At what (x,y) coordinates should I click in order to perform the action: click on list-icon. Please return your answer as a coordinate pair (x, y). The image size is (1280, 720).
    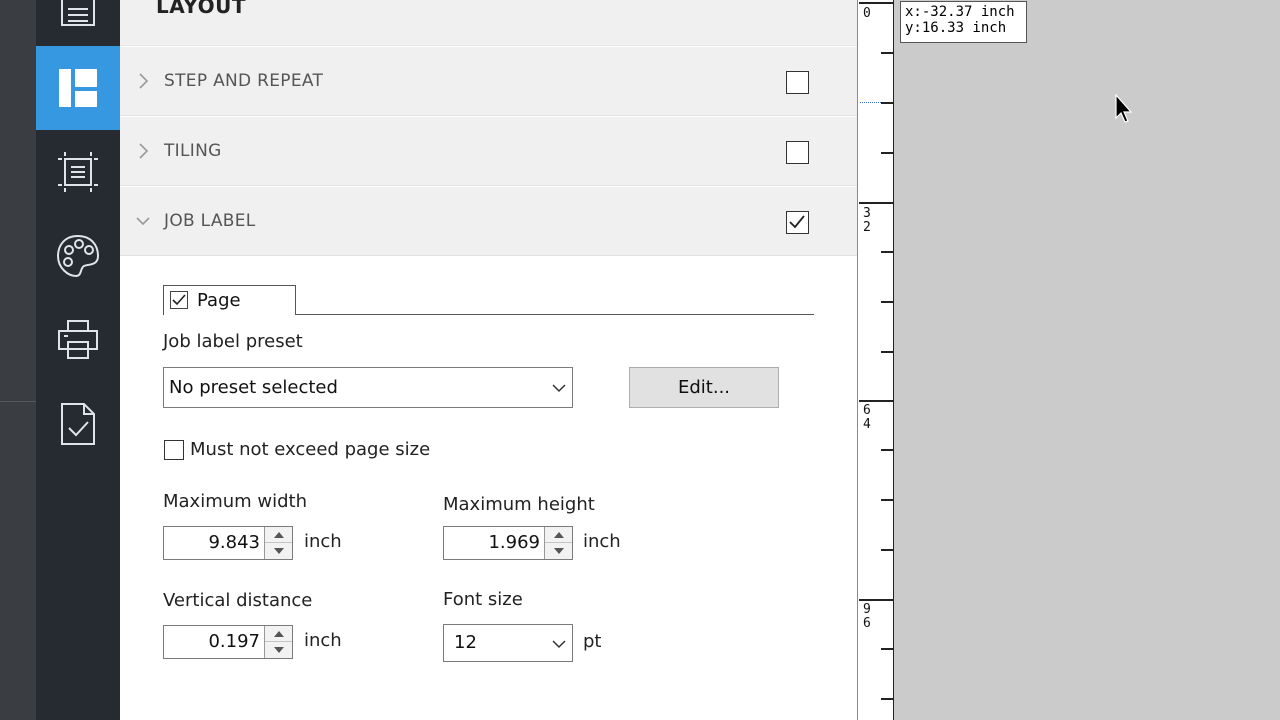
    Looking at the image, I should click on (78, 13).